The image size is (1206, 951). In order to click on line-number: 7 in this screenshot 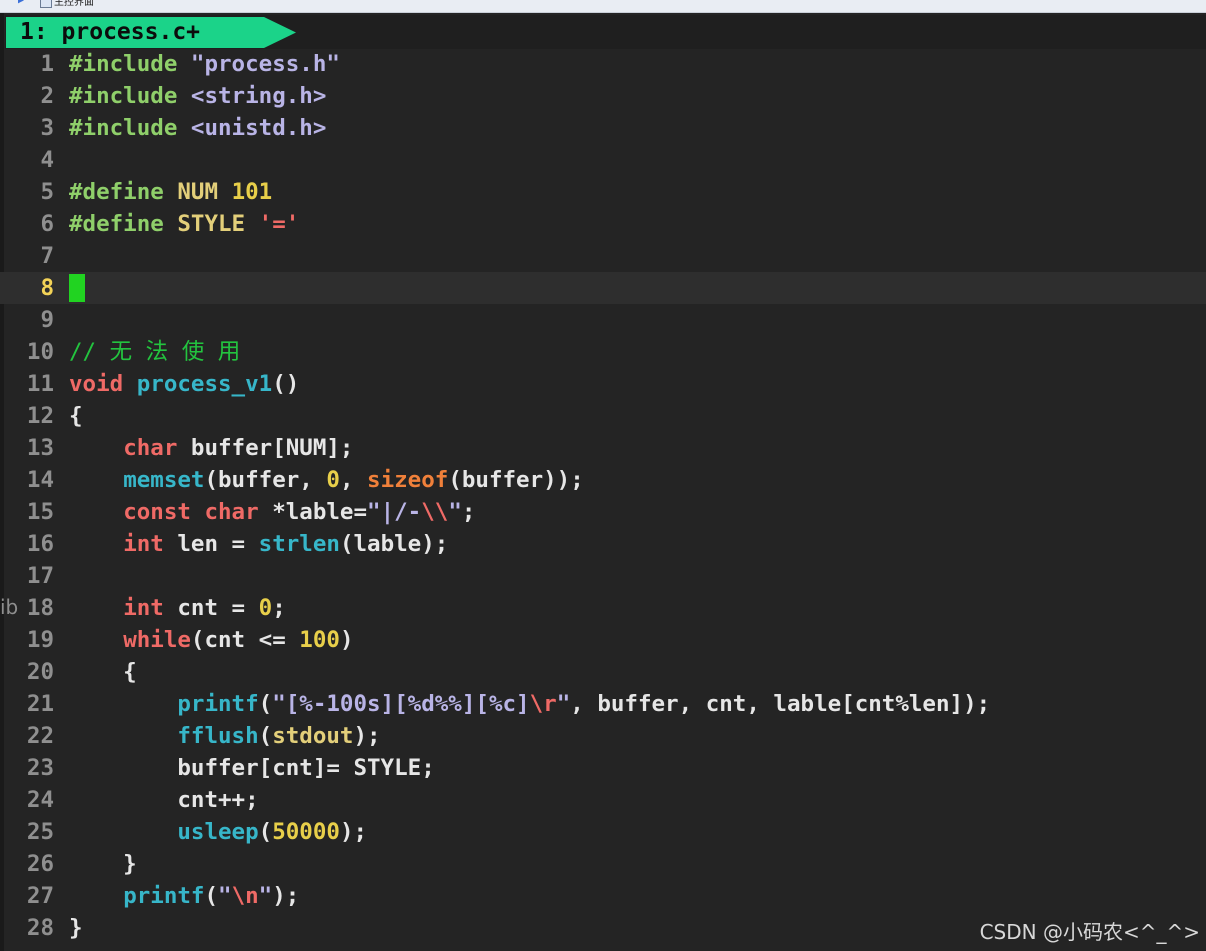, I will do `click(47, 256)`.